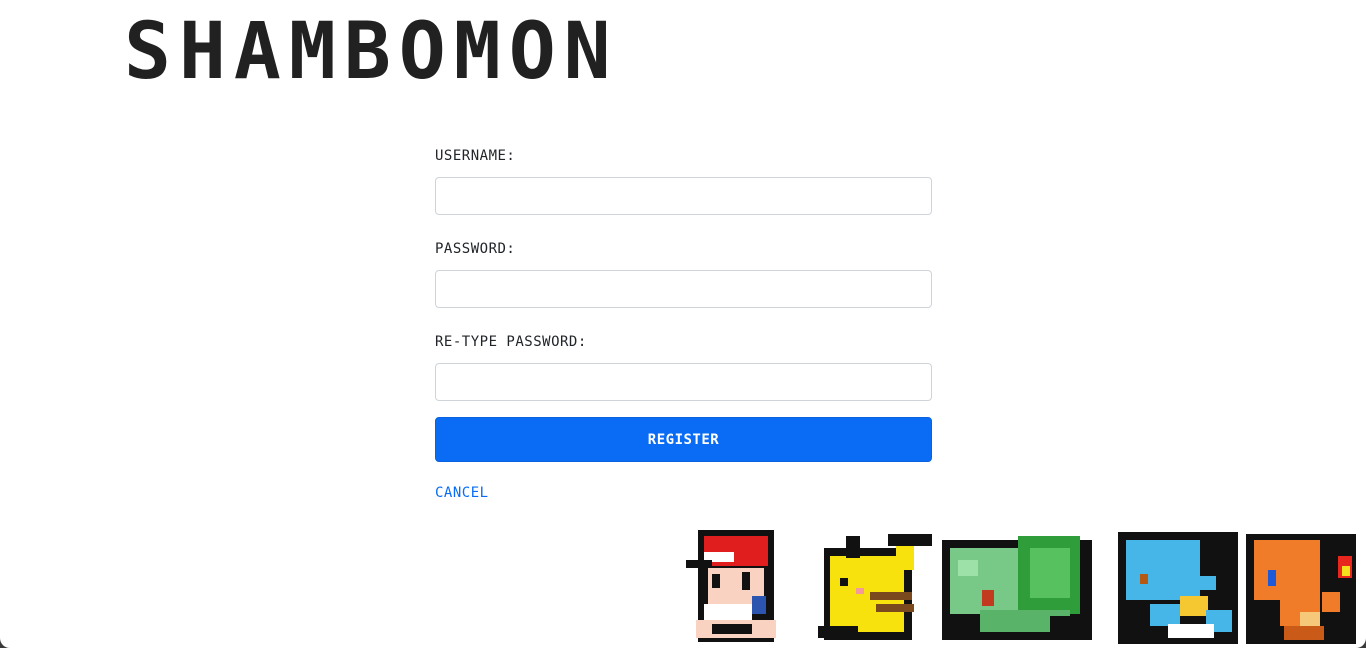  Describe the element at coordinates (683, 289) in the screenshot. I see `password-input` at that location.